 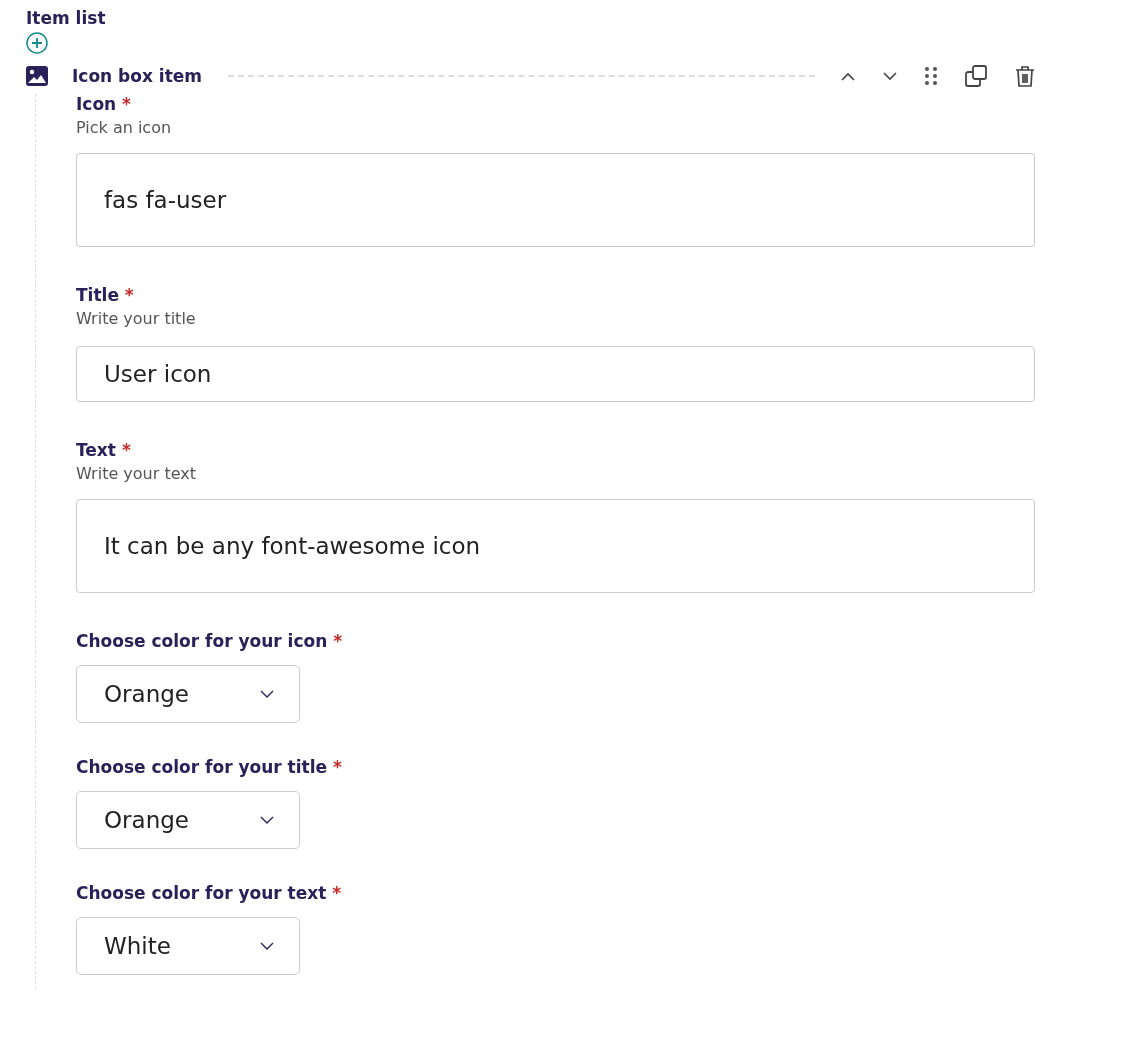 What do you see at coordinates (555, 374) in the screenshot?
I see `input-field: User icon` at bounding box center [555, 374].